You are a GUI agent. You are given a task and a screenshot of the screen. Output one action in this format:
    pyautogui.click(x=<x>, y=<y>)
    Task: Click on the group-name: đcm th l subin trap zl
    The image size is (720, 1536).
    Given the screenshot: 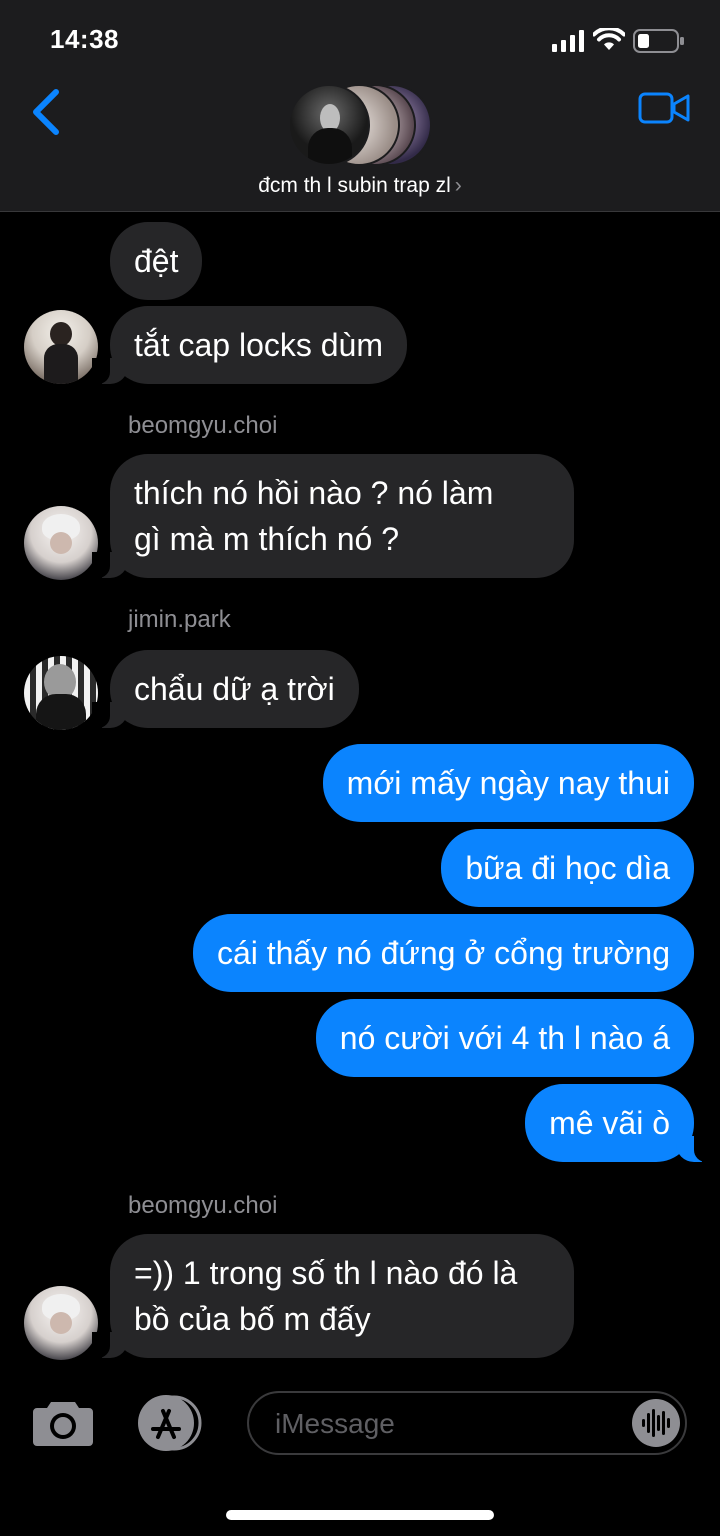 What is the action you would take?
    pyautogui.click(x=354, y=185)
    